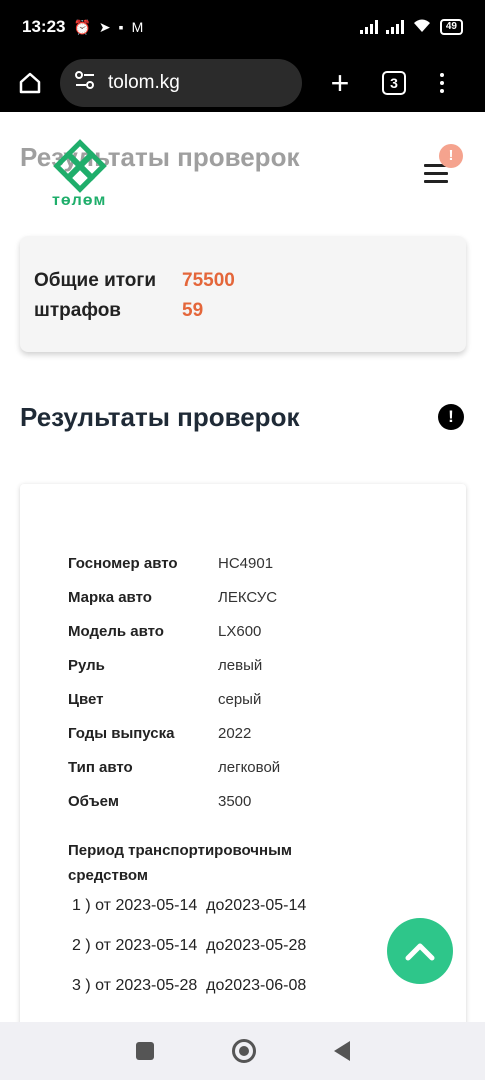  What do you see at coordinates (95, 295) in the screenshot?
I see `totals-label: Общие итоги штрафов` at bounding box center [95, 295].